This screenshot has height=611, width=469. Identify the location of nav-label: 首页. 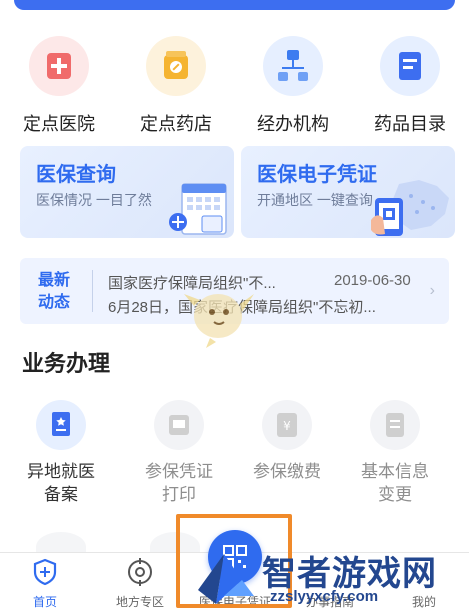
(44, 602).